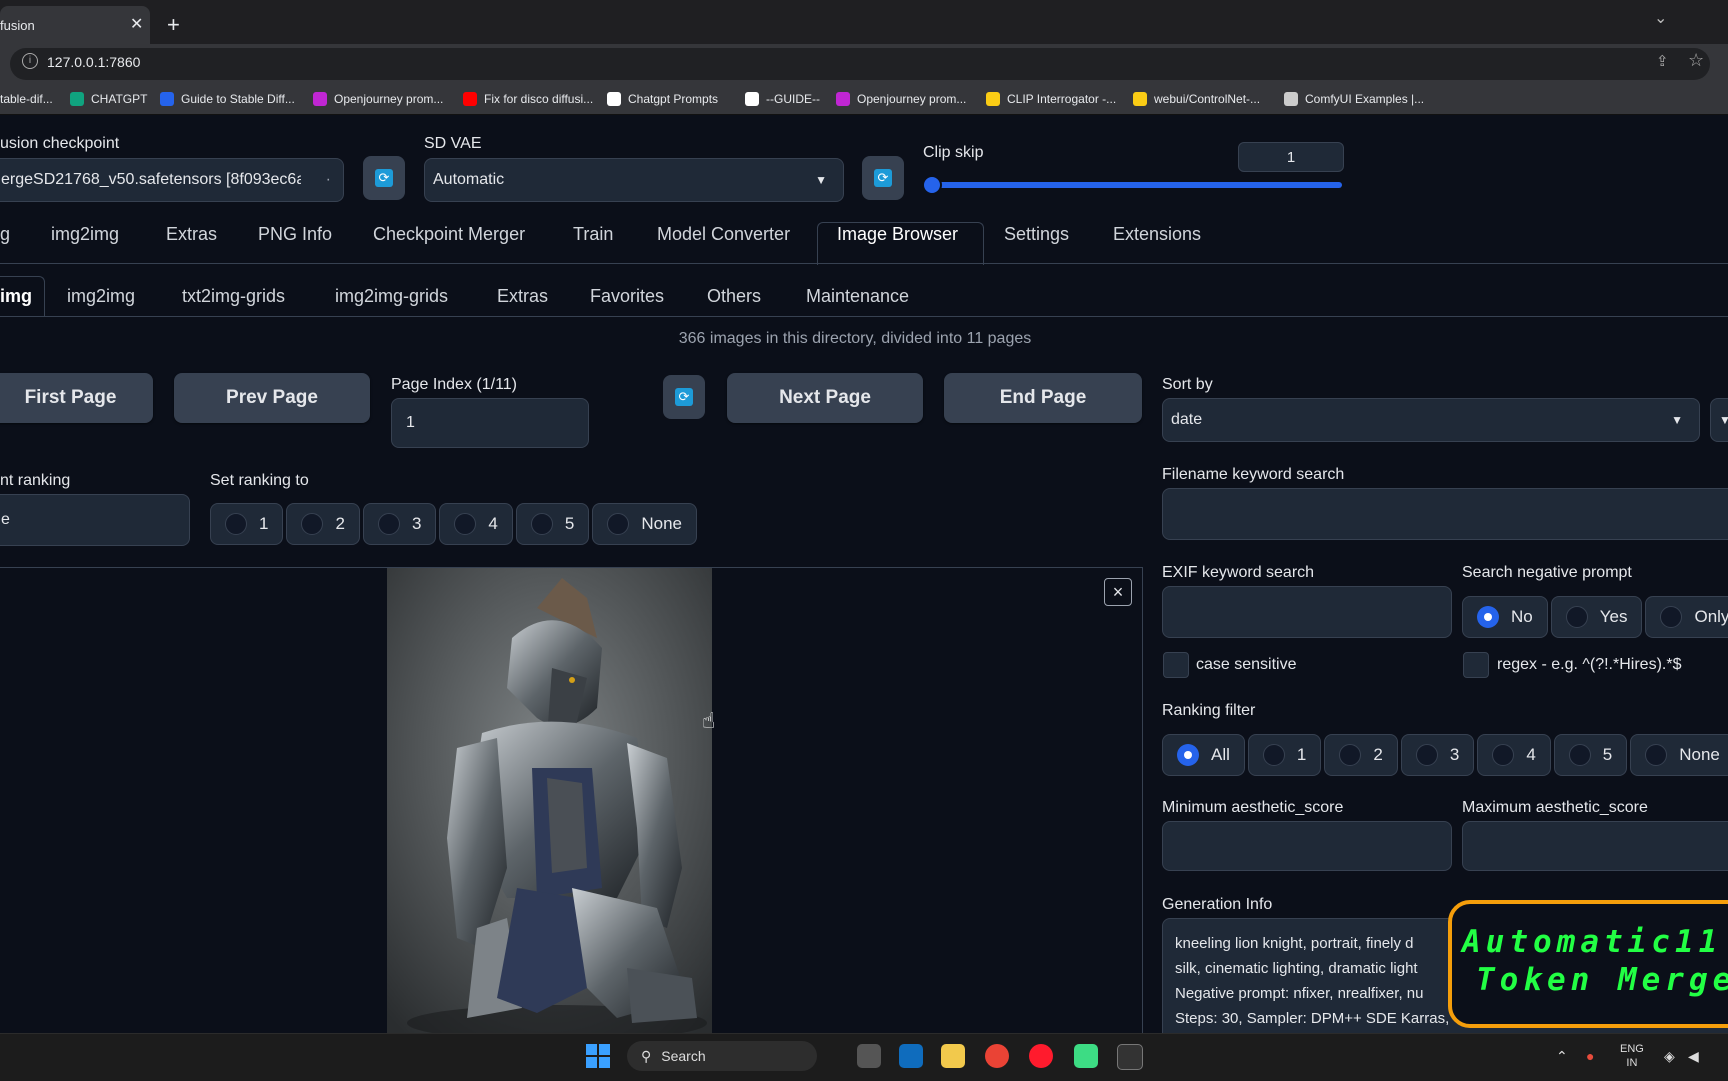 This screenshot has height=1081, width=1728. What do you see at coordinates (493, 523) in the screenshot?
I see `set-ranking-option-label: 4` at bounding box center [493, 523].